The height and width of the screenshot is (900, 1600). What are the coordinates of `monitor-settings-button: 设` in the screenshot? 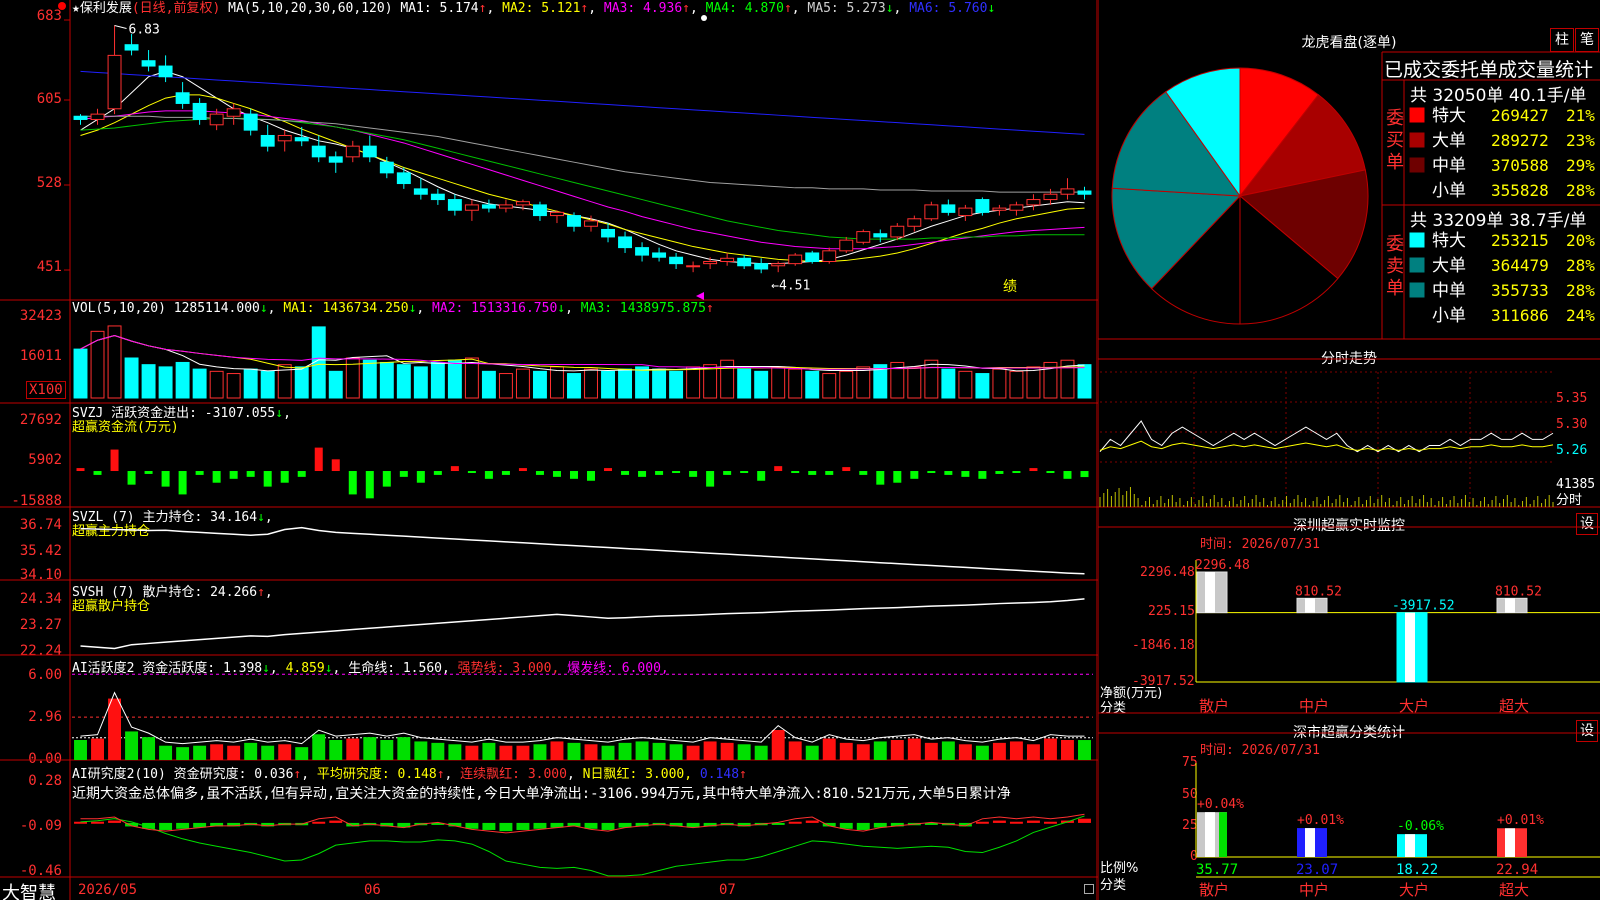 It's located at (1587, 524).